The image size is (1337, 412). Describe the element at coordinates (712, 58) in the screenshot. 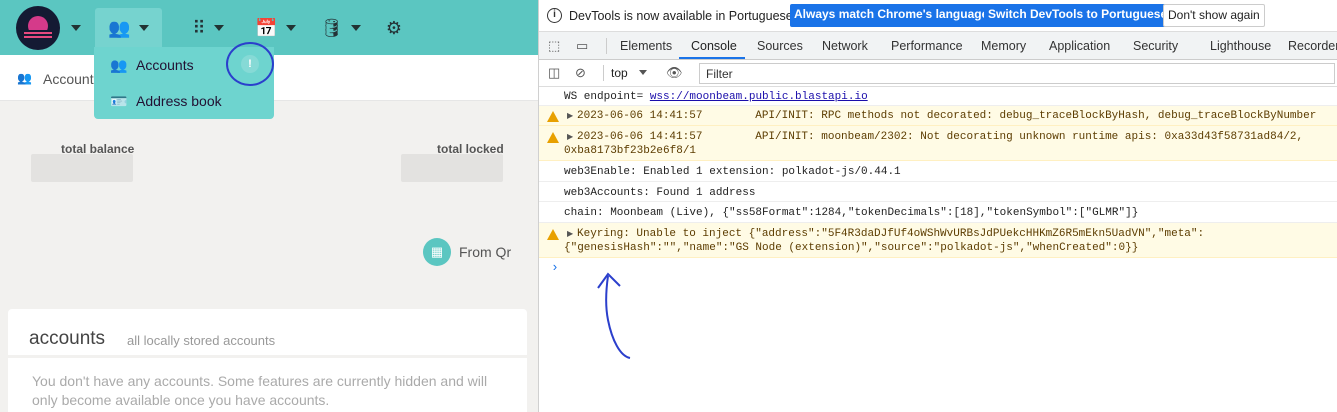

I see `active-tab-indicator` at that location.